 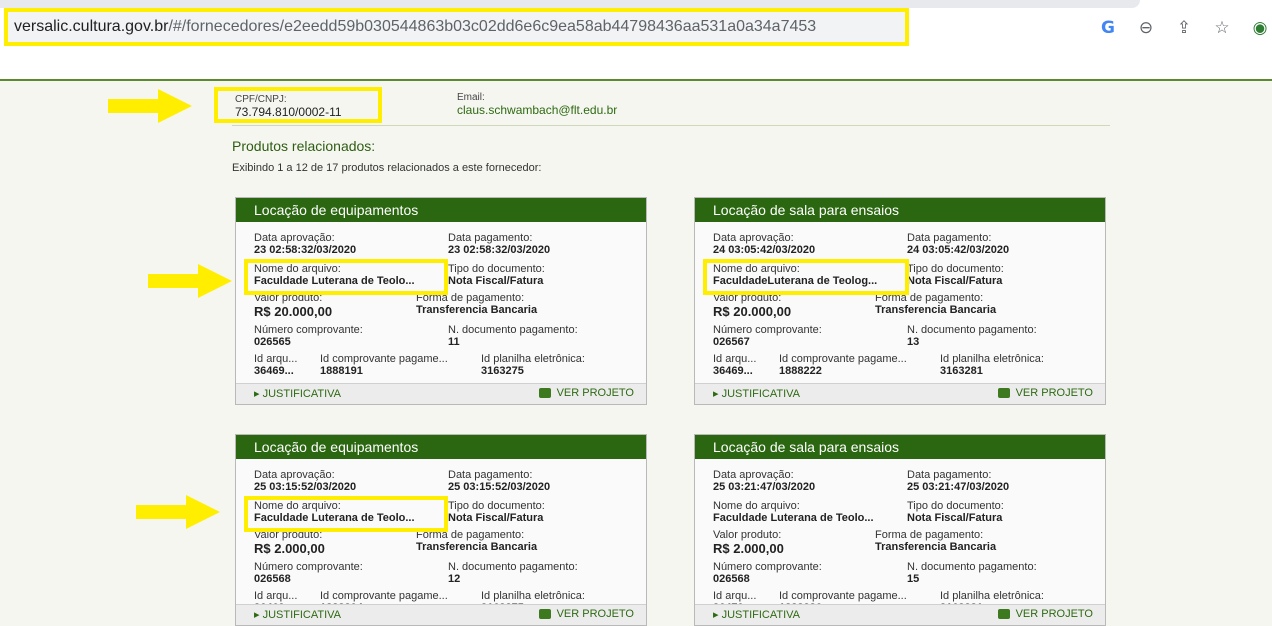 What do you see at coordinates (636, 80) in the screenshot?
I see `header-divider` at bounding box center [636, 80].